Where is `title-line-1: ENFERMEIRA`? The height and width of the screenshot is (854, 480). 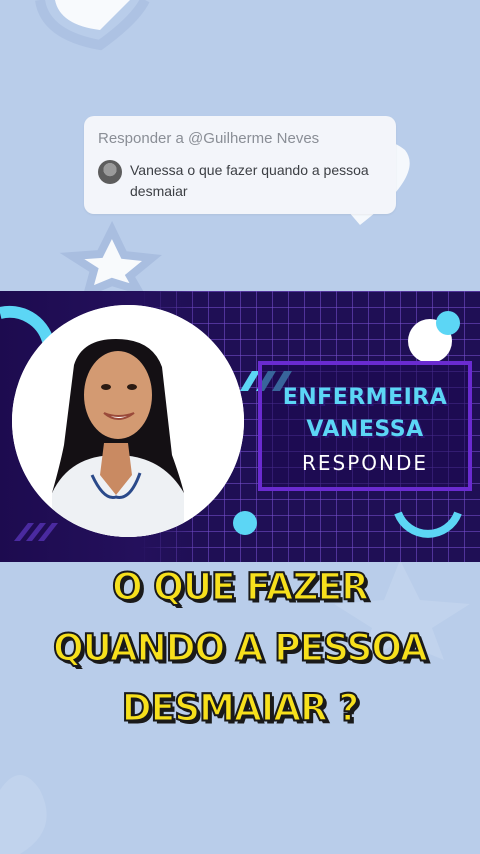
title-line-1: ENFERMEIRA is located at coordinates (365, 397).